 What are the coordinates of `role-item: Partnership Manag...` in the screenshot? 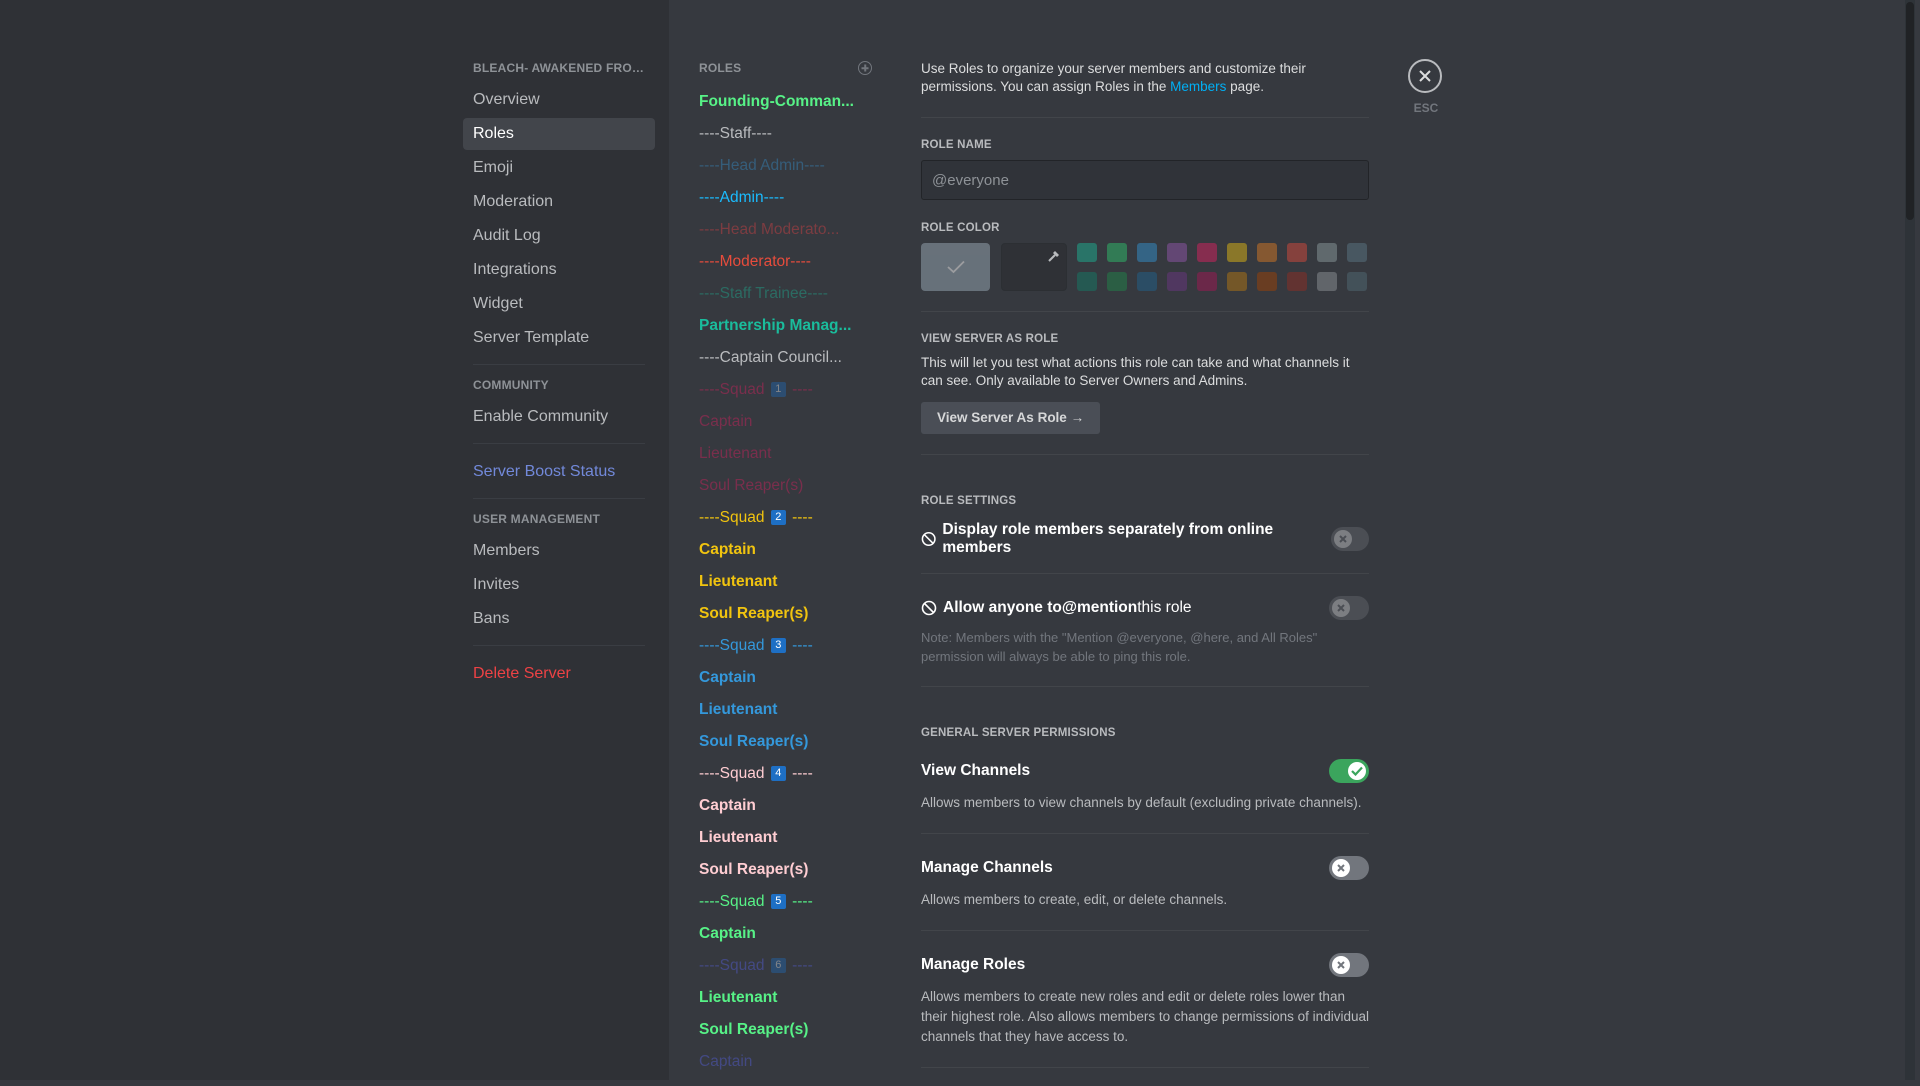 It's located at (777, 326).